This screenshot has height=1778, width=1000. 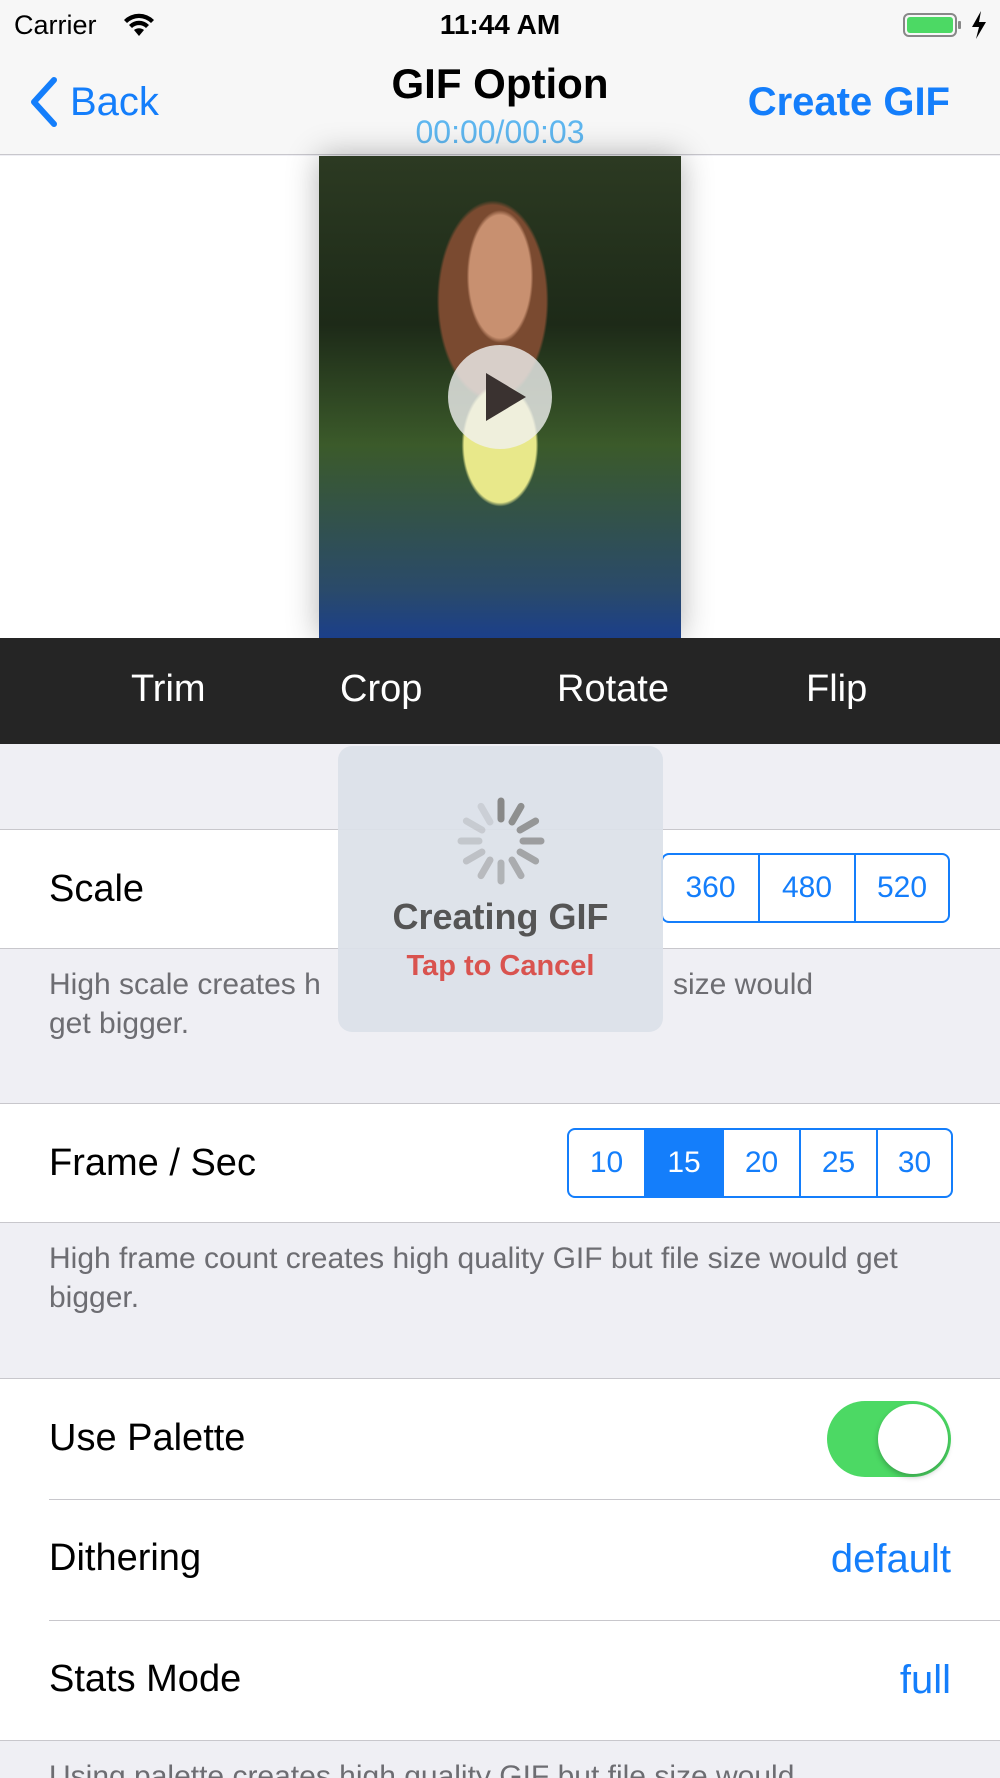 I want to click on dithering-label: Dithering, so click(x=125, y=1558).